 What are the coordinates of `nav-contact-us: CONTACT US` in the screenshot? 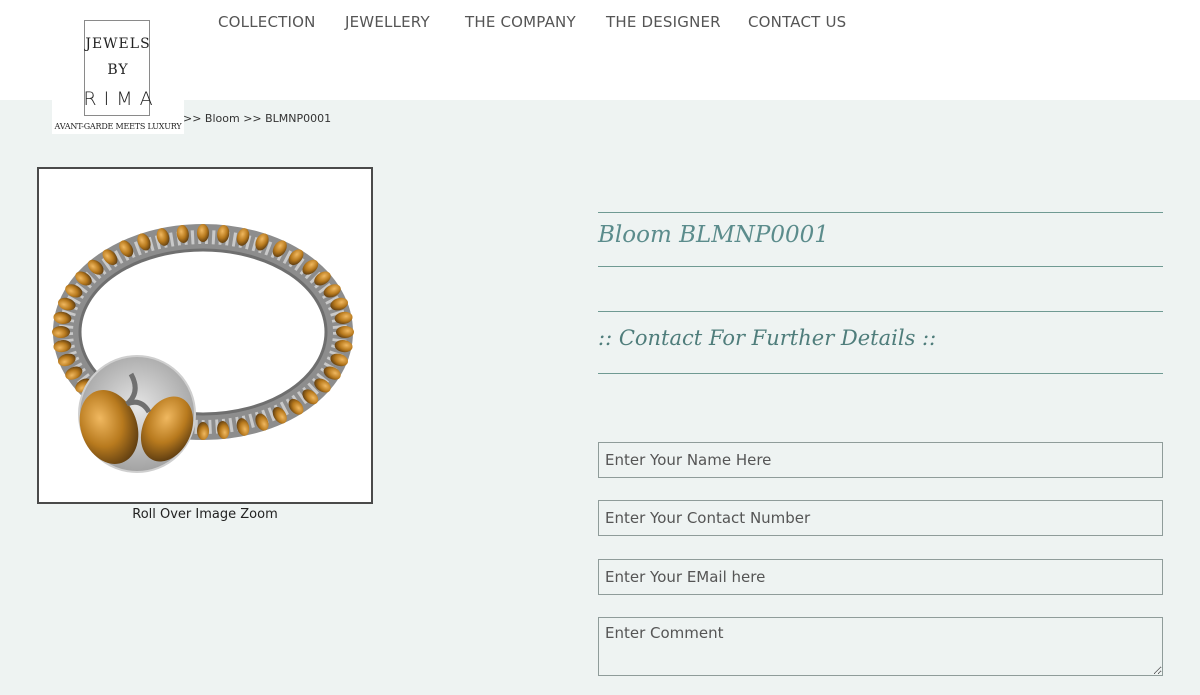 It's located at (797, 22).